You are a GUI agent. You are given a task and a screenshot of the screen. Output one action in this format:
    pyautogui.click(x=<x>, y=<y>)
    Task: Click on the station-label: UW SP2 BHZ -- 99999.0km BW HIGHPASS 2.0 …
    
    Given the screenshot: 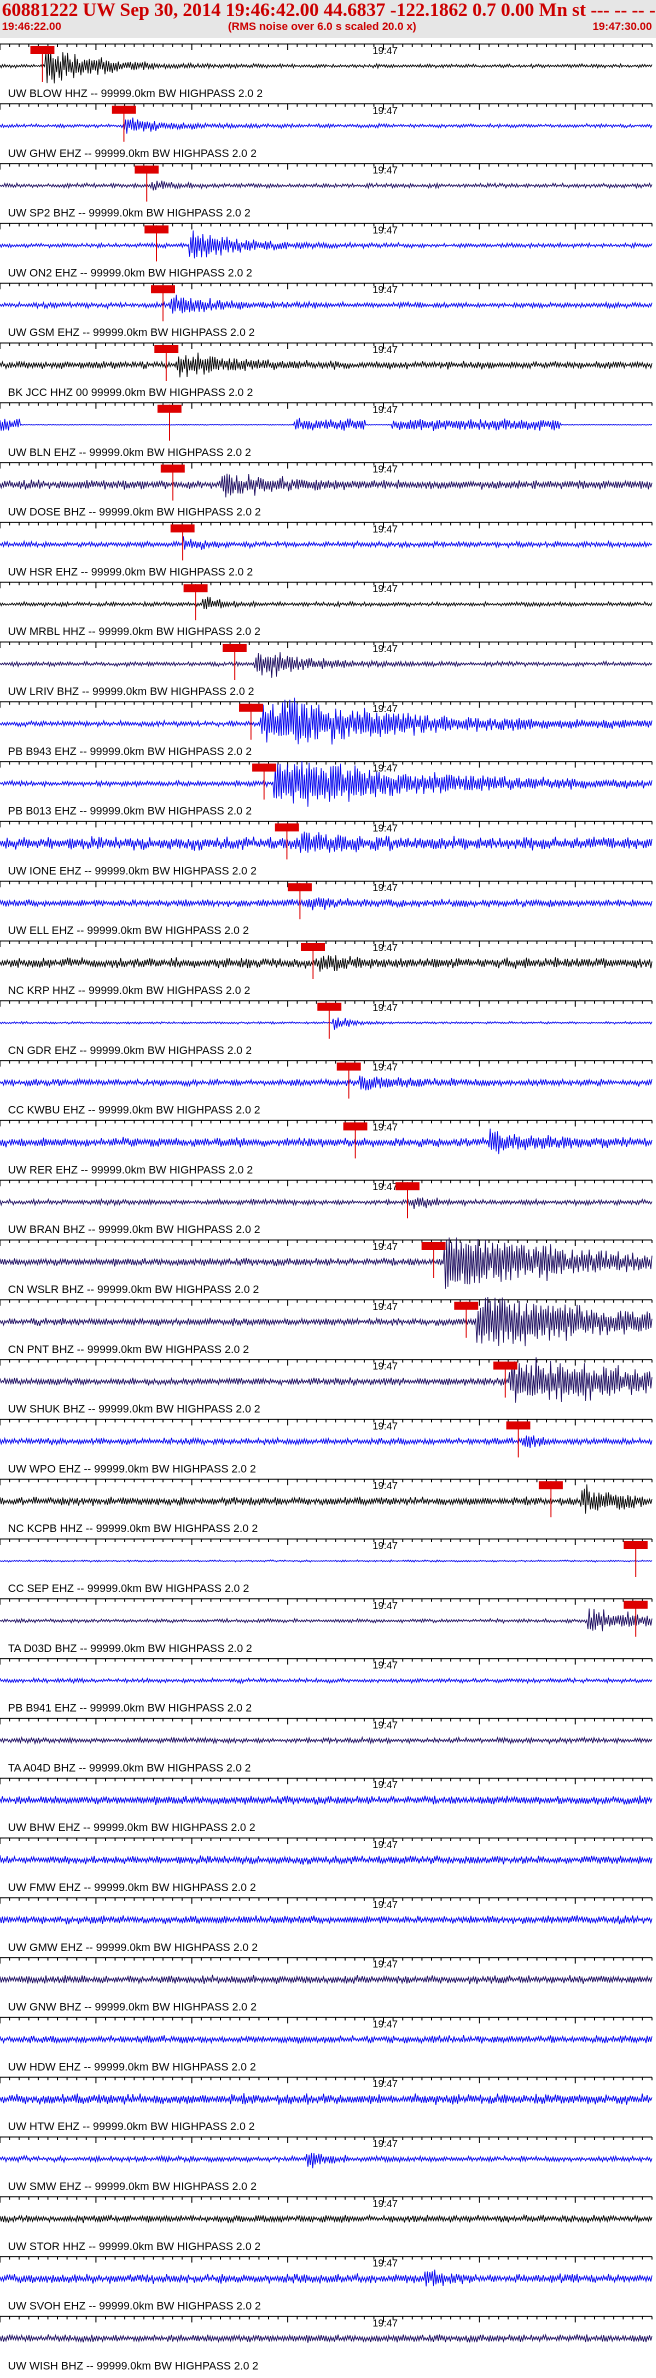 What is the action you would take?
    pyautogui.click(x=129, y=214)
    